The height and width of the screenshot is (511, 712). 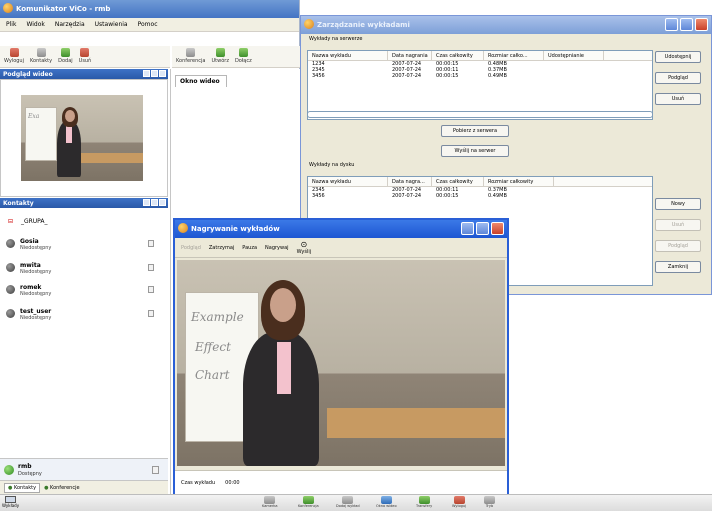 I want to click on my-status: rmb Dostępny, so click(x=84, y=469).